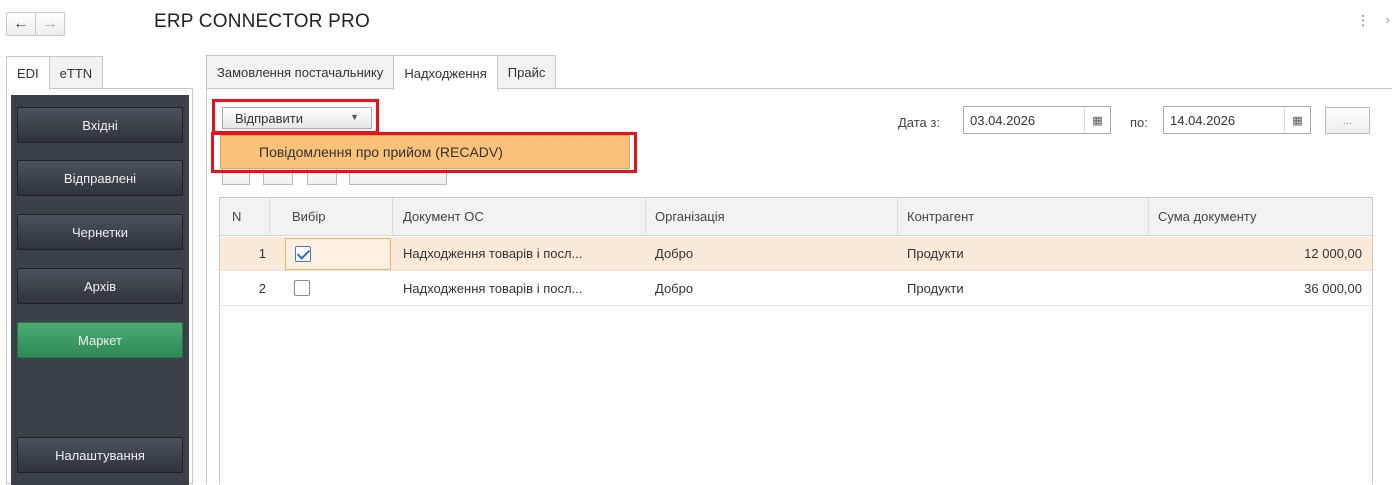 The width and height of the screenshot is (1392, 485). I want to click on column-document: Документ ОС, so click(443, 216).